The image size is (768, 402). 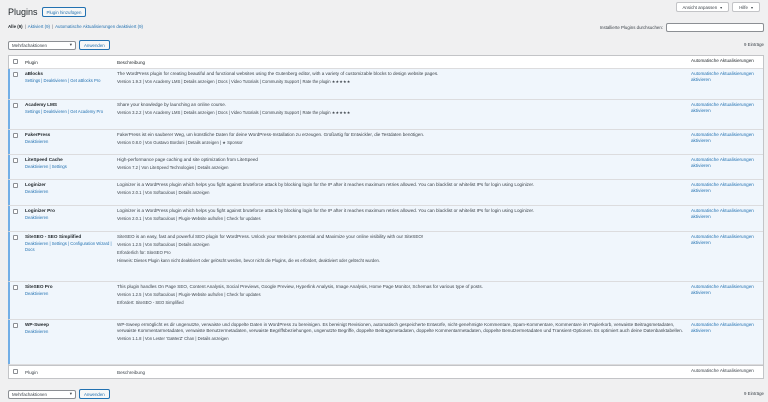 I want to click on bulk-actions-bottom: Mehrfachaktionen ▾ Anwenden, so click(x=59, y=394).